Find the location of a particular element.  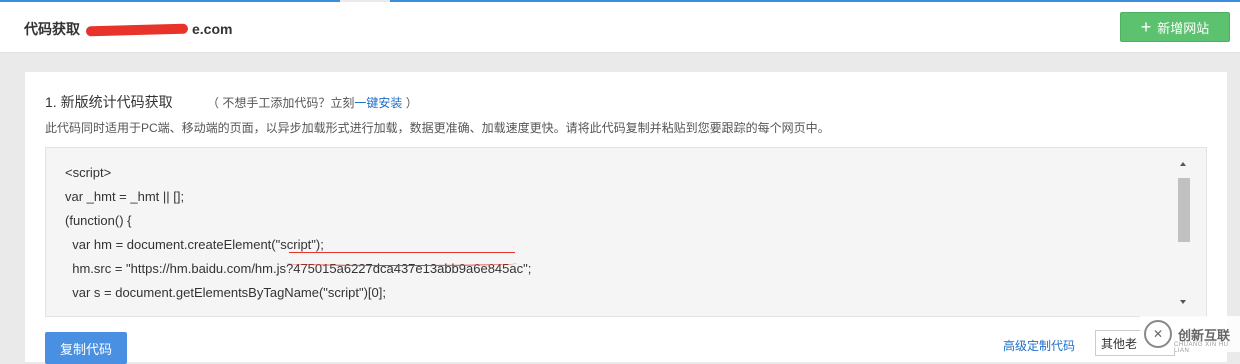

page-title: 代码获取 e.com is located at coordinates (128, 29).